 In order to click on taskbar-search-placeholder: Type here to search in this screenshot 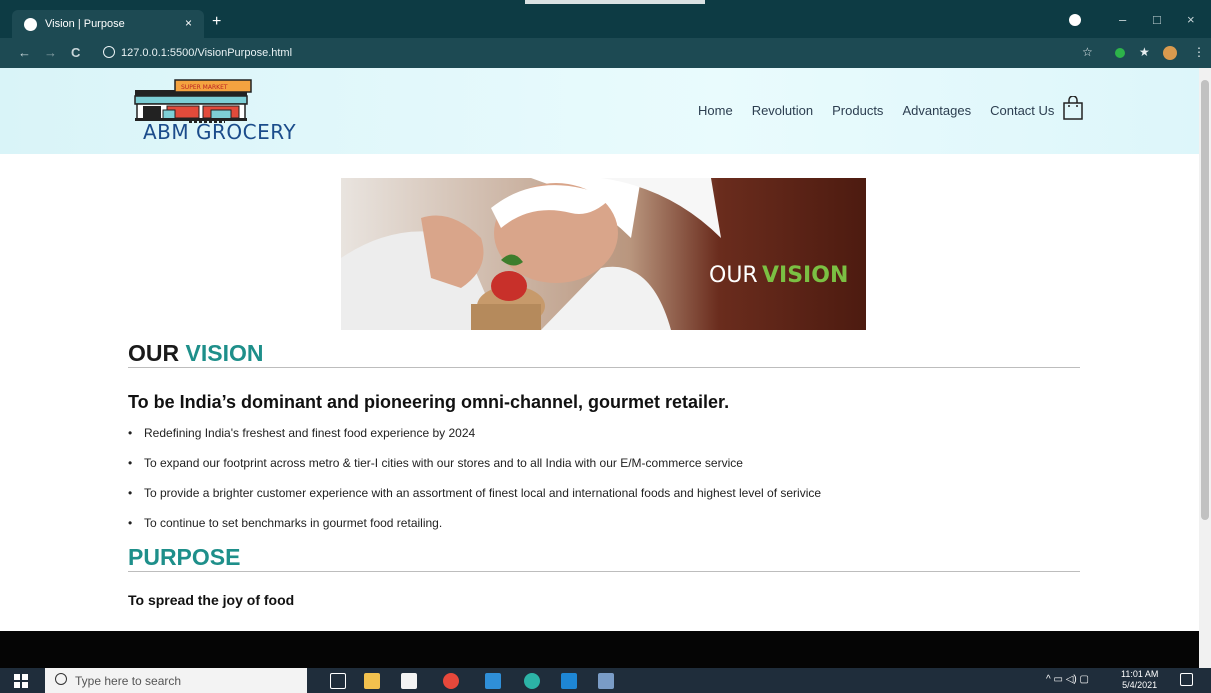, I will do `click(128, 680)`.